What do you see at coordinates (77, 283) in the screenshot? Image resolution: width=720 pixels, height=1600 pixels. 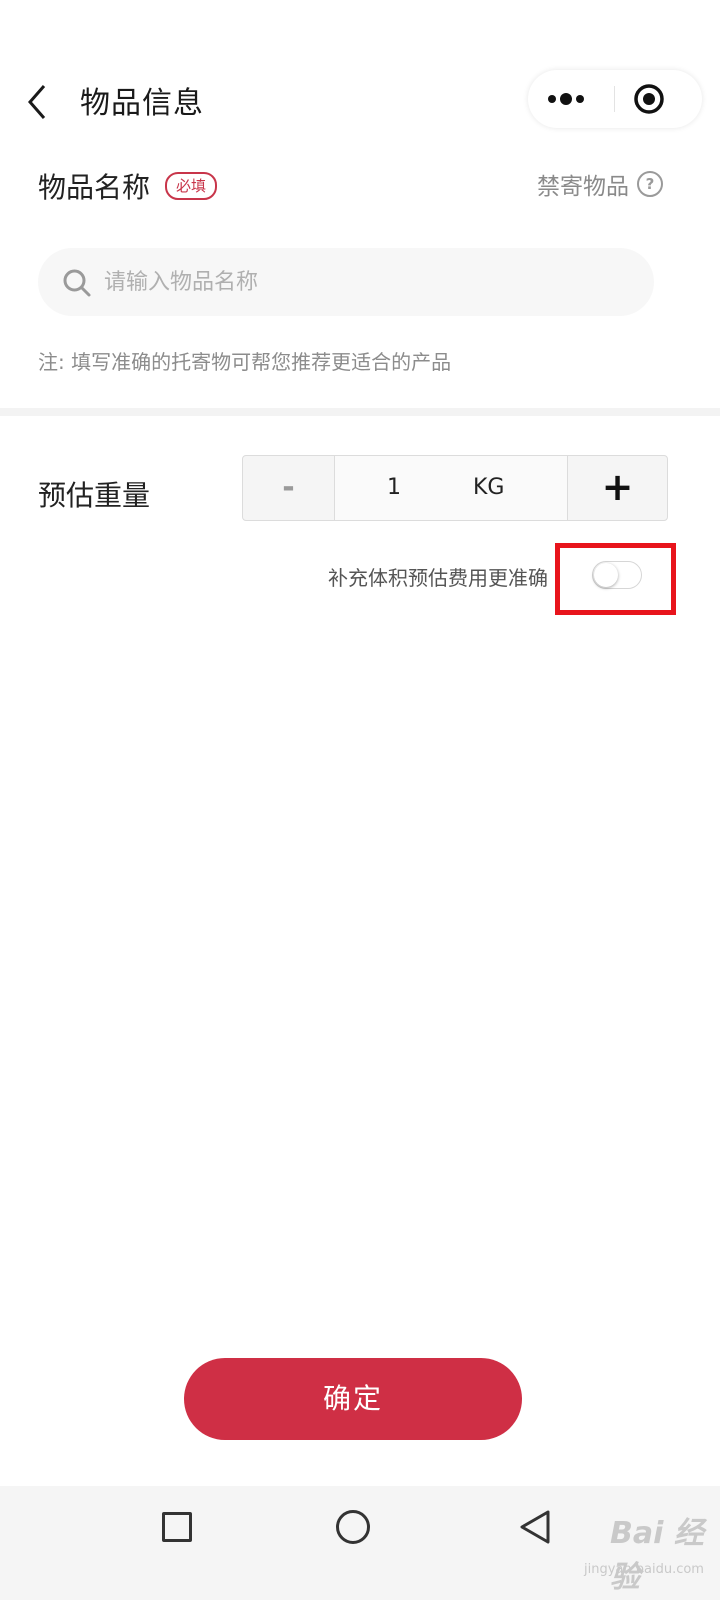 I see `search-icon` at bounding box center [77, 283].